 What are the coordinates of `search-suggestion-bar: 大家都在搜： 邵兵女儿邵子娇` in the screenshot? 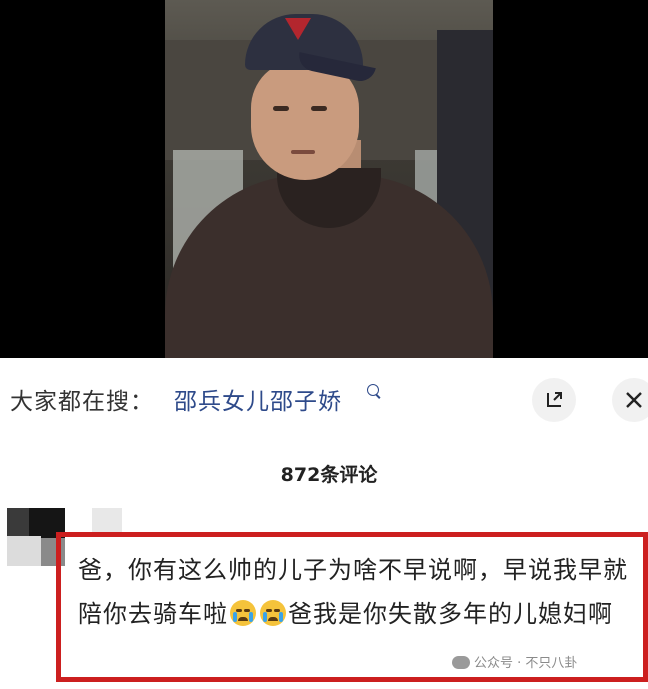 It's located at (324, 398).